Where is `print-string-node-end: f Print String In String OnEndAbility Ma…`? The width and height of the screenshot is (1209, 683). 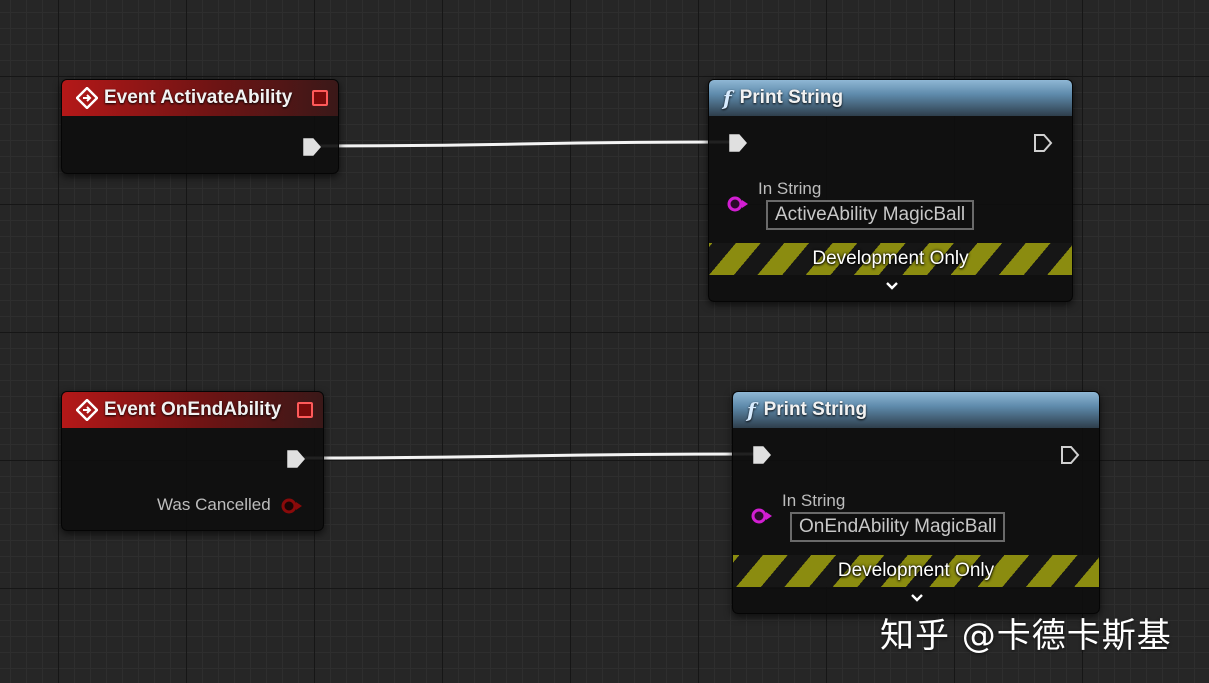
print-string-node-end: f Print String In String OnEndAbility Ma… is located at coordinates (916, 502).